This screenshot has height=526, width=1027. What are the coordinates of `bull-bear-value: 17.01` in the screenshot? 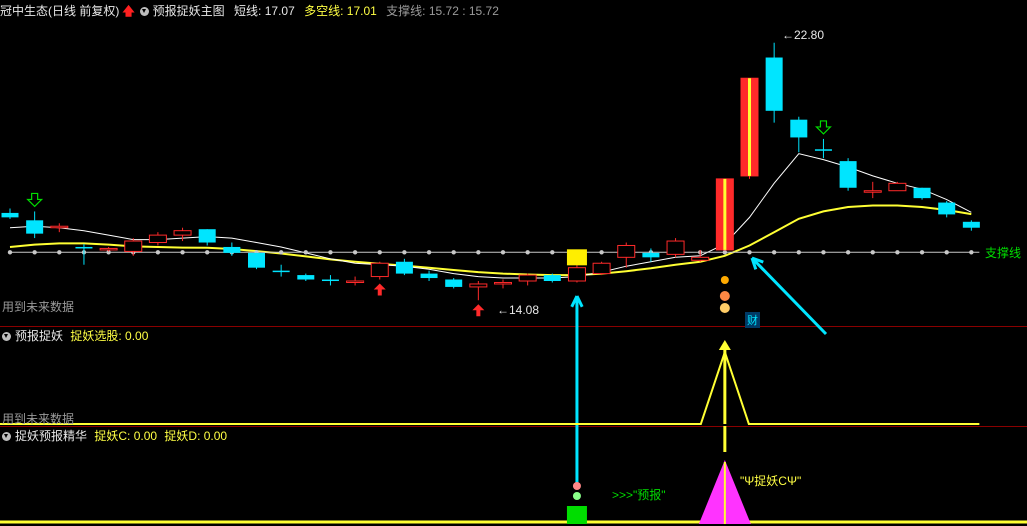 It's located at (361, 11).